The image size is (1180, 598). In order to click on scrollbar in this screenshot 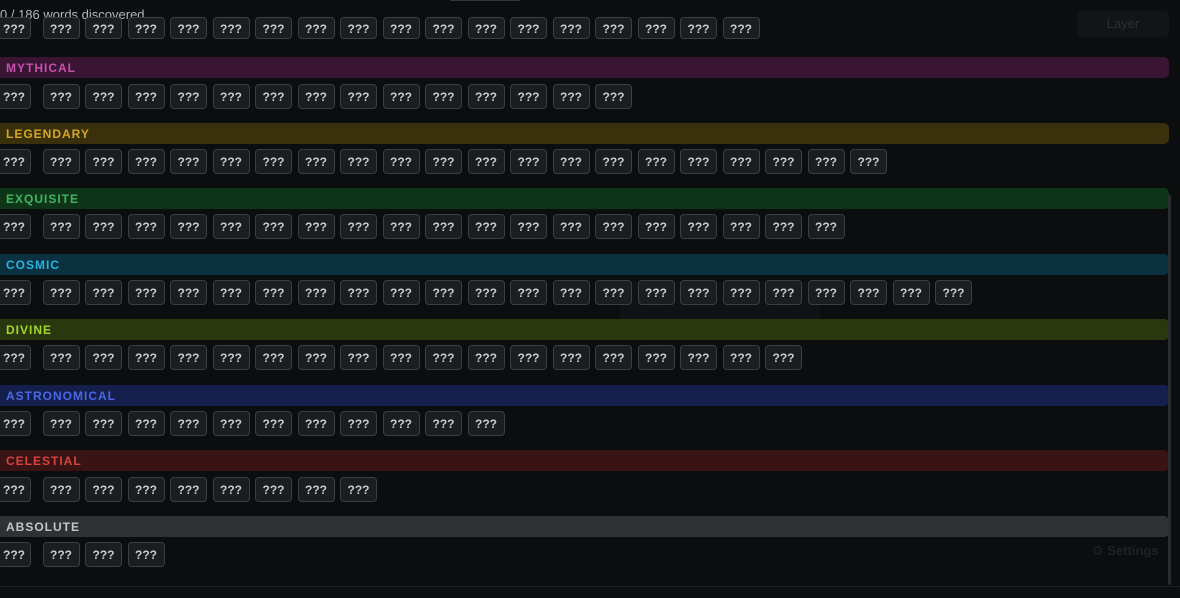, I will do `click(1169, 390)`.